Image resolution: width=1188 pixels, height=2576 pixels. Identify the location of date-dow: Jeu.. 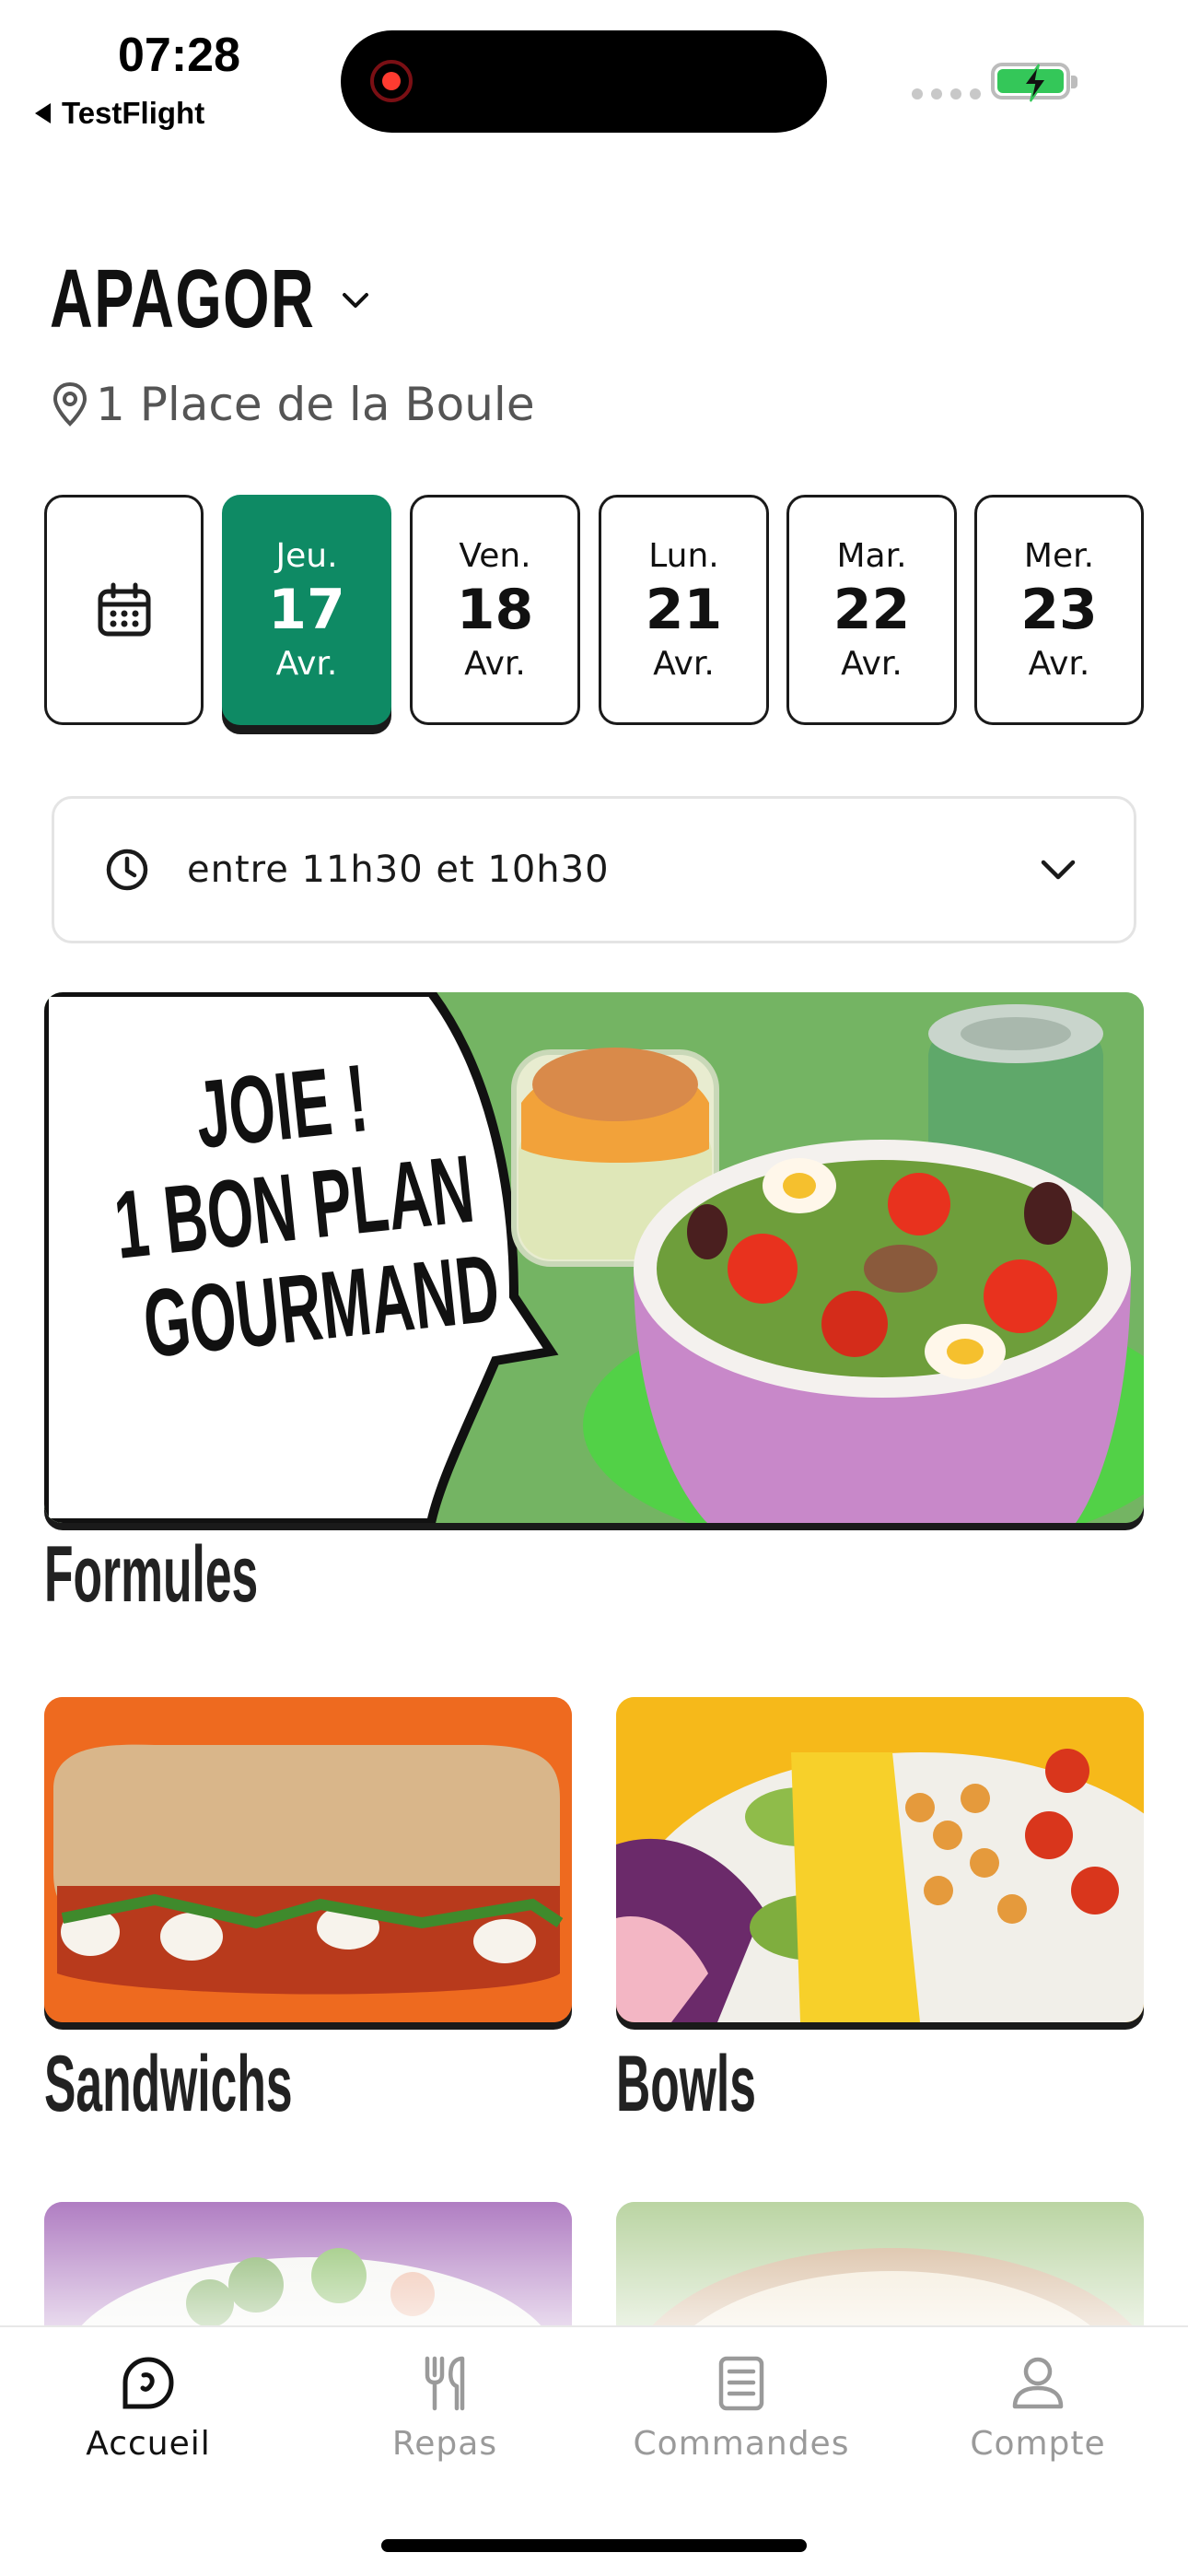
(306, 556).